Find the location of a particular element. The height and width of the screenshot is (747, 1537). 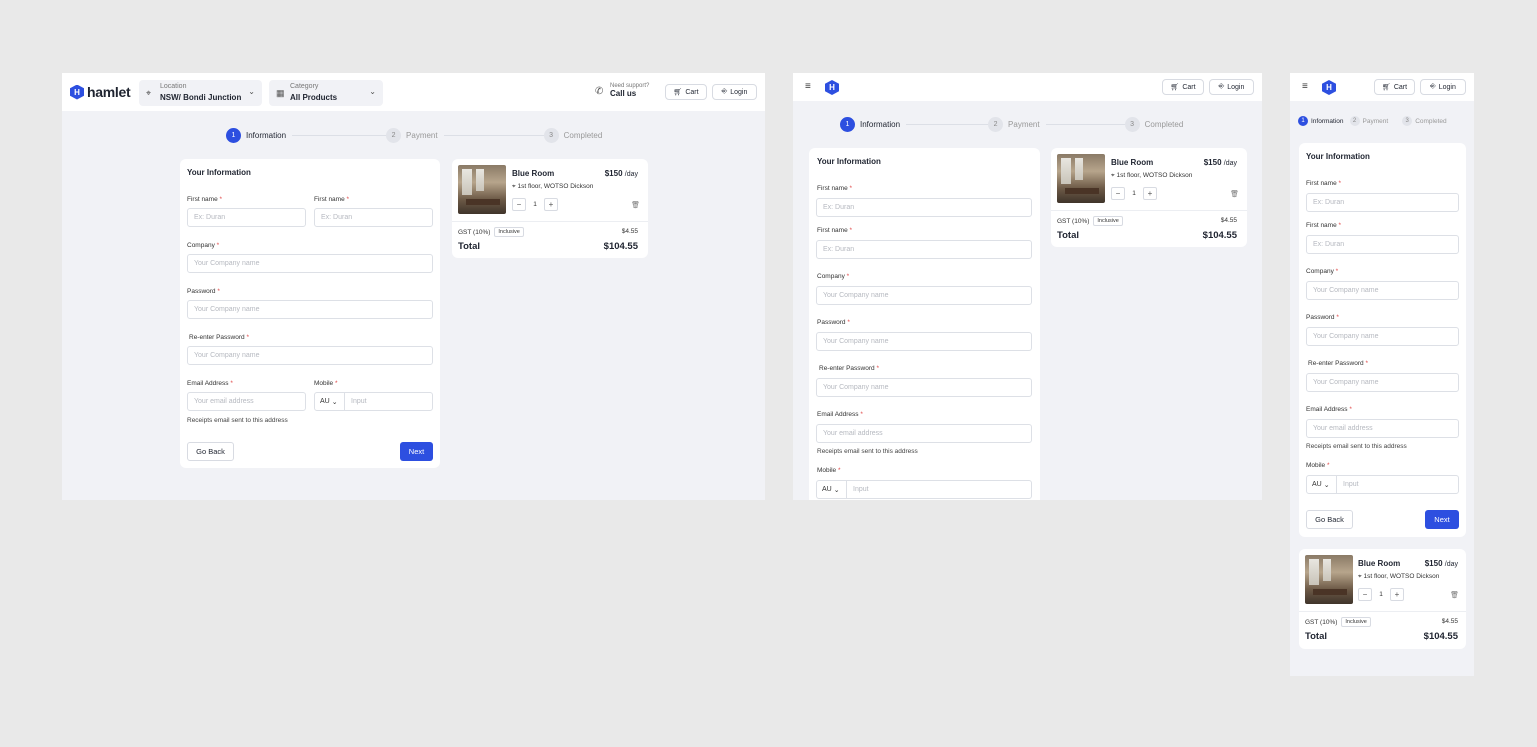

total-label: Total is located at coordinates (469, 246).